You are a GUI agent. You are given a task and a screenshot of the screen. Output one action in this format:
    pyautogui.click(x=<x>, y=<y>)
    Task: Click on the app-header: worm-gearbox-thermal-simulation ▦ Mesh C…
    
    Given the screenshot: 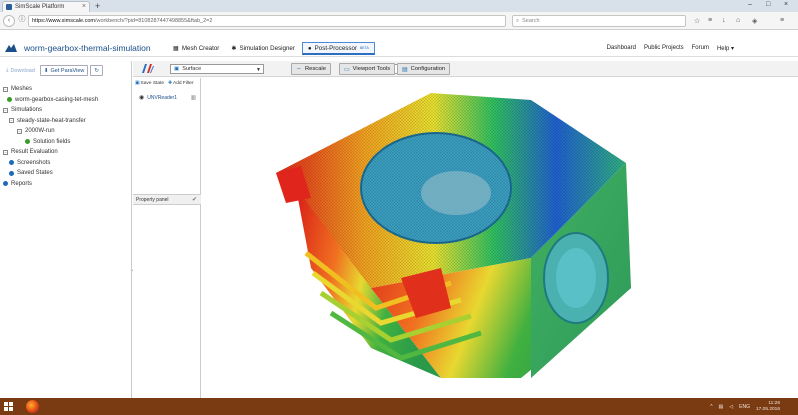 What is the action you would take?
    pyautogui.click(x=399, y=48)
    